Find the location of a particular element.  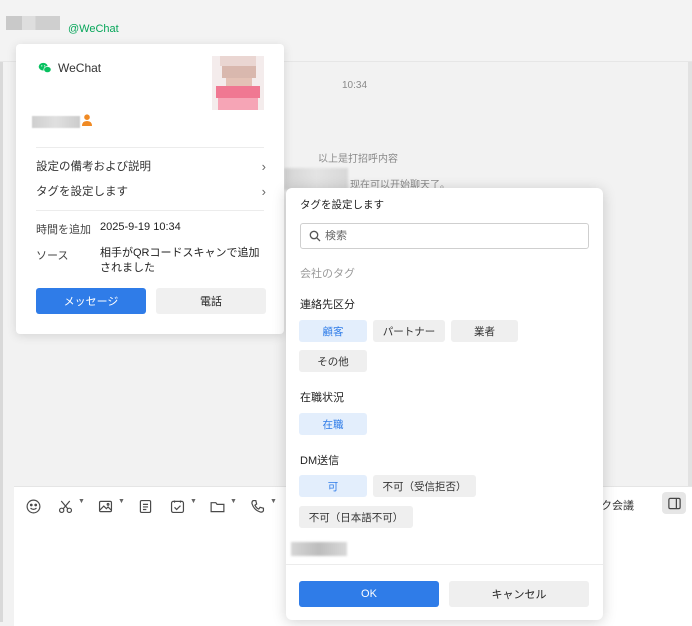

search-icon is located at coordinates (315, 236).